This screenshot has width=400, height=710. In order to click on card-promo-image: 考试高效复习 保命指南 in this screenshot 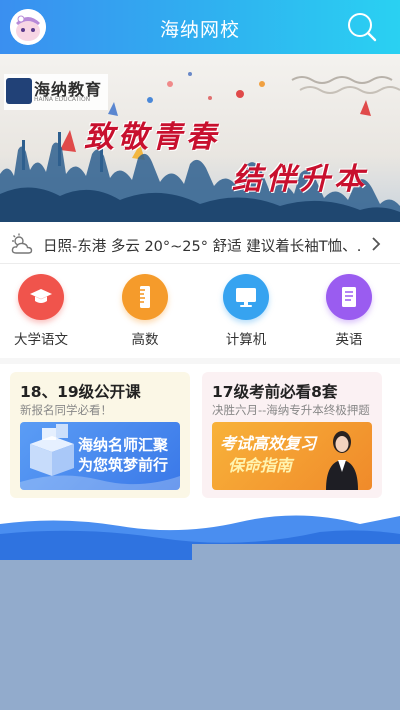, I will do `click(292, 456)`.